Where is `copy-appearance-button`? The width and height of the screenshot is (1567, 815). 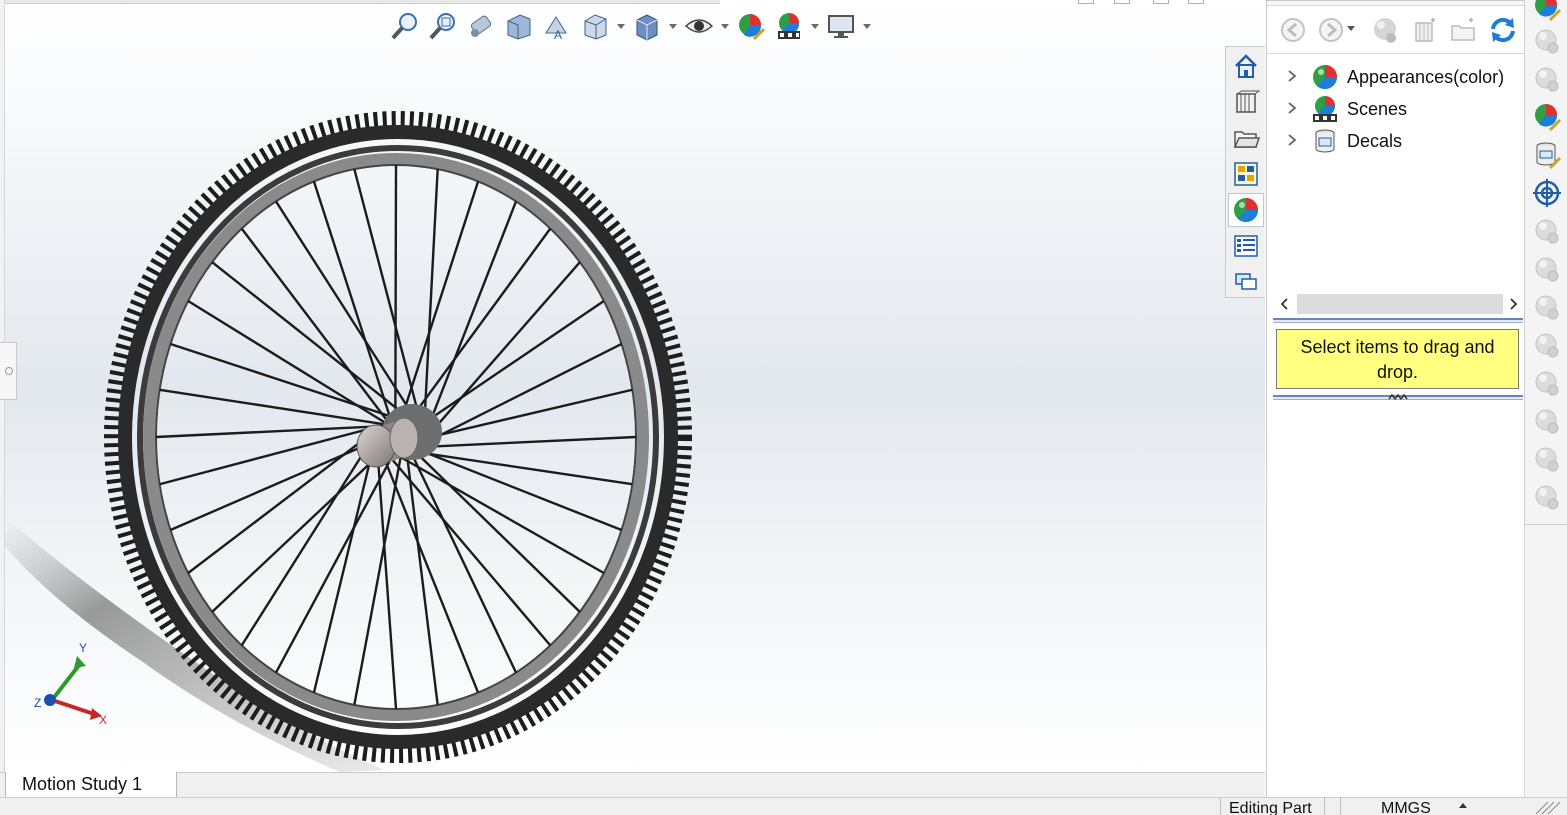
copy-appearance-button is located at coordinates (1547, 41).